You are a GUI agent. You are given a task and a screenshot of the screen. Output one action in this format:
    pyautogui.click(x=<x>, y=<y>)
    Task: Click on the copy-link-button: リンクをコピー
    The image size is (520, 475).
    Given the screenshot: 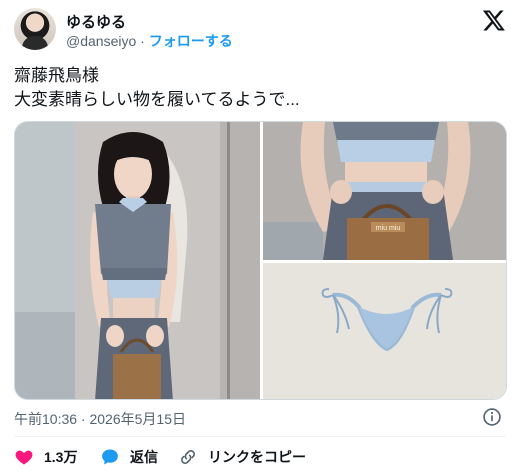 What is the action you would take?
    pyautogui.click(x=242, y=457)
    